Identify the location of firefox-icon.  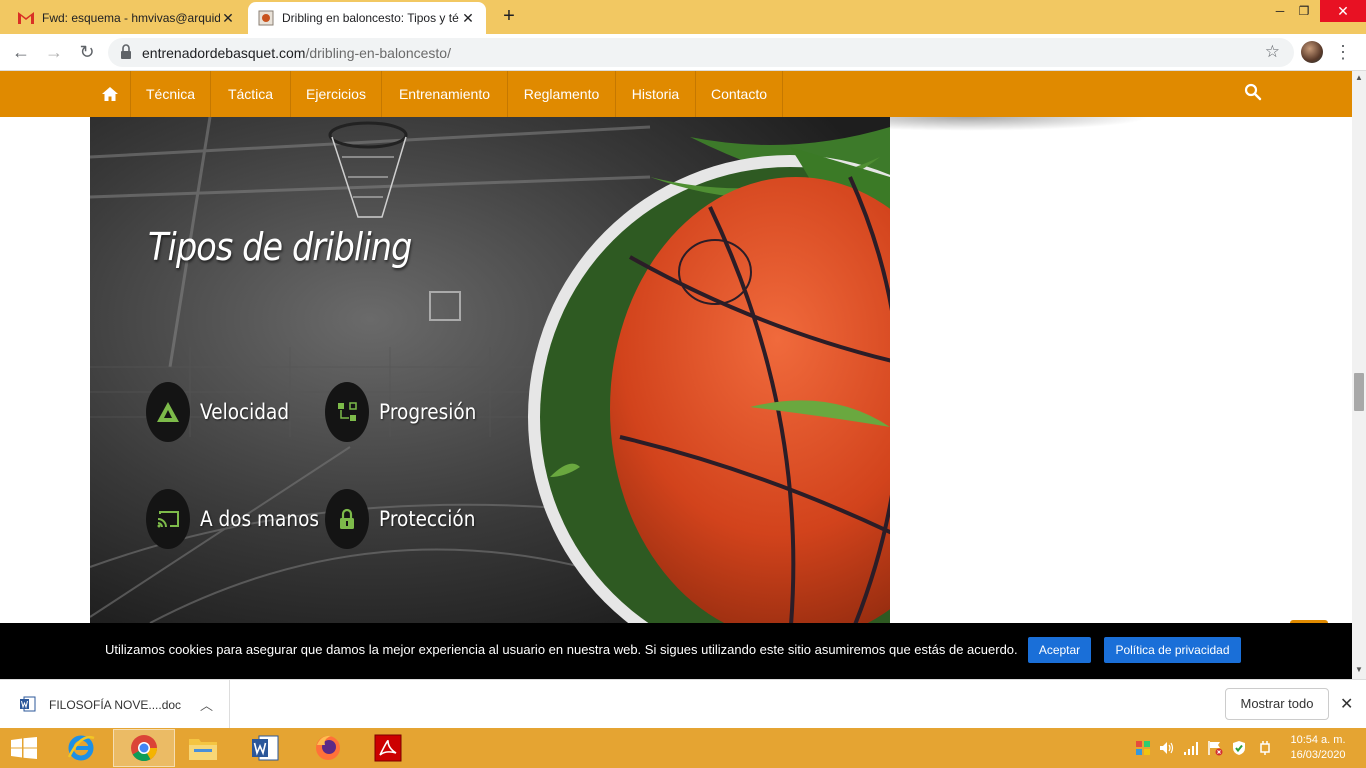
(328, 747).